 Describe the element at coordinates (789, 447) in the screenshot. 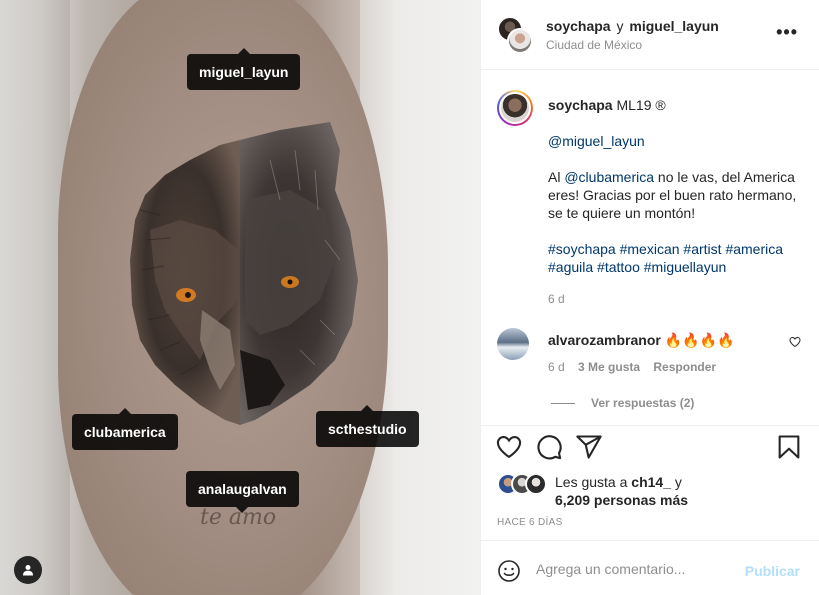

I see `bookmark-icon` at that location.